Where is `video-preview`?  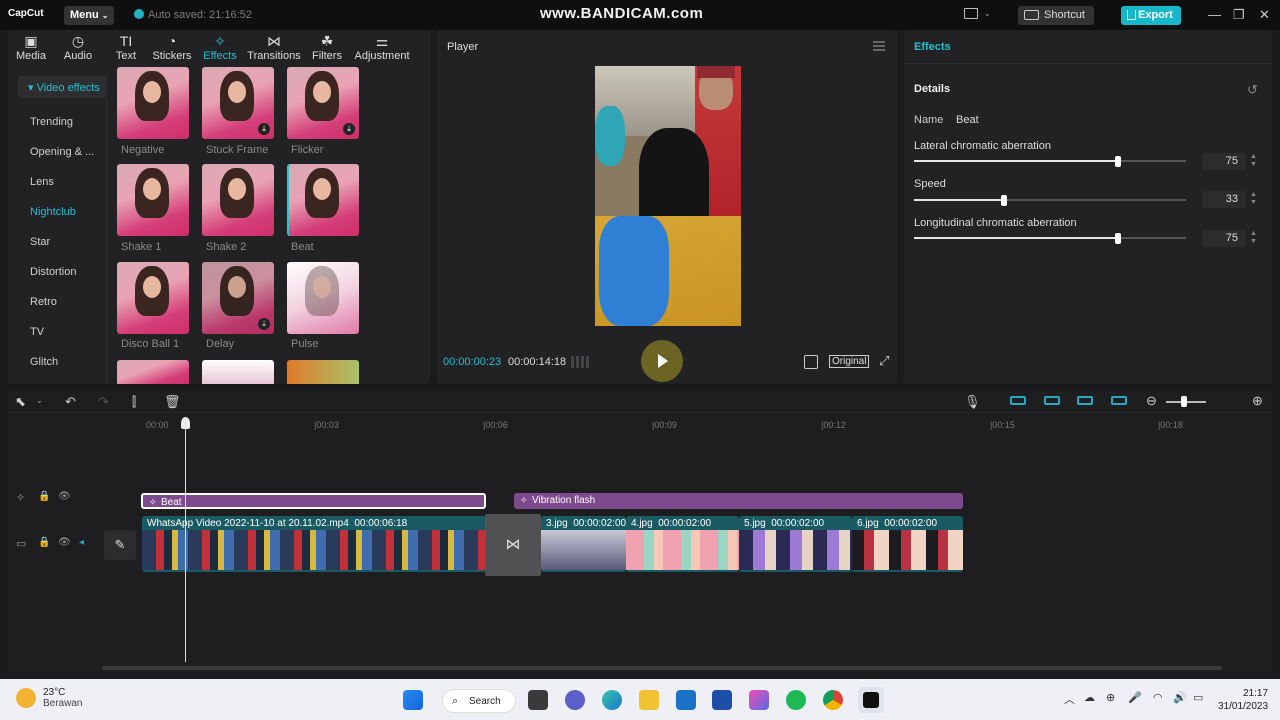 video-preview is located at coordinates (668, 196).